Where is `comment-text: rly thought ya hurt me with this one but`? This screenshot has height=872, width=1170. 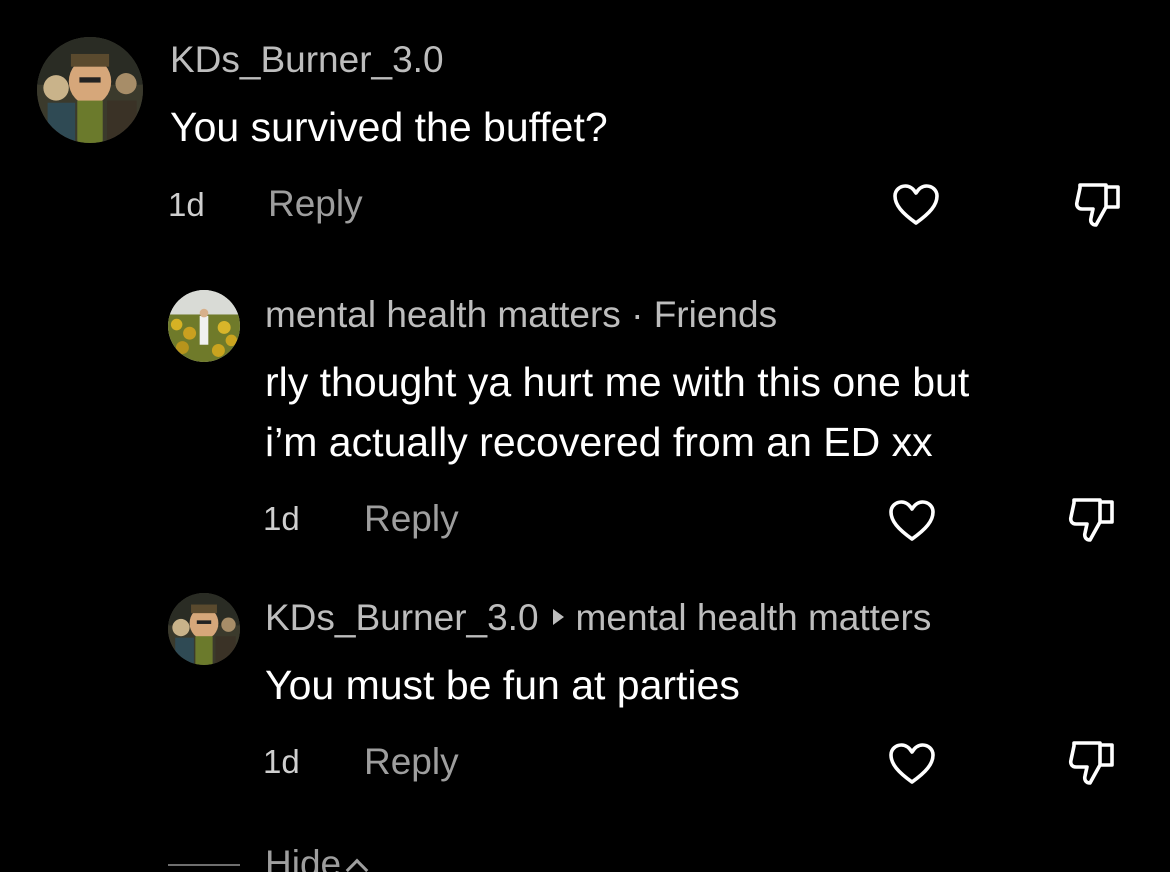
comment-text: rly thought ya hurt me with this one but is located at coordinates (617, 382).